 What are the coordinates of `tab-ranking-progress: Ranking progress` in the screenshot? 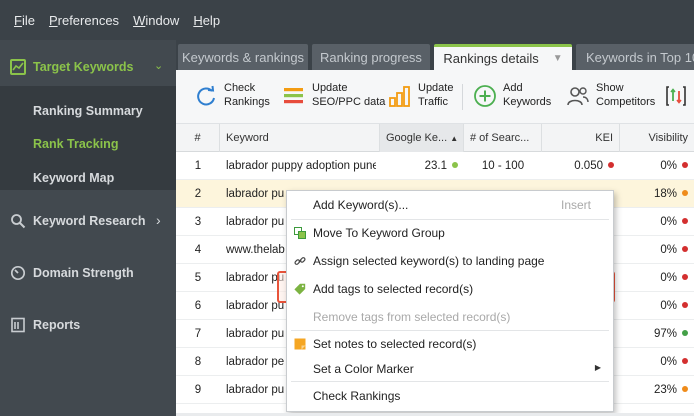 It's located at (371, 57).